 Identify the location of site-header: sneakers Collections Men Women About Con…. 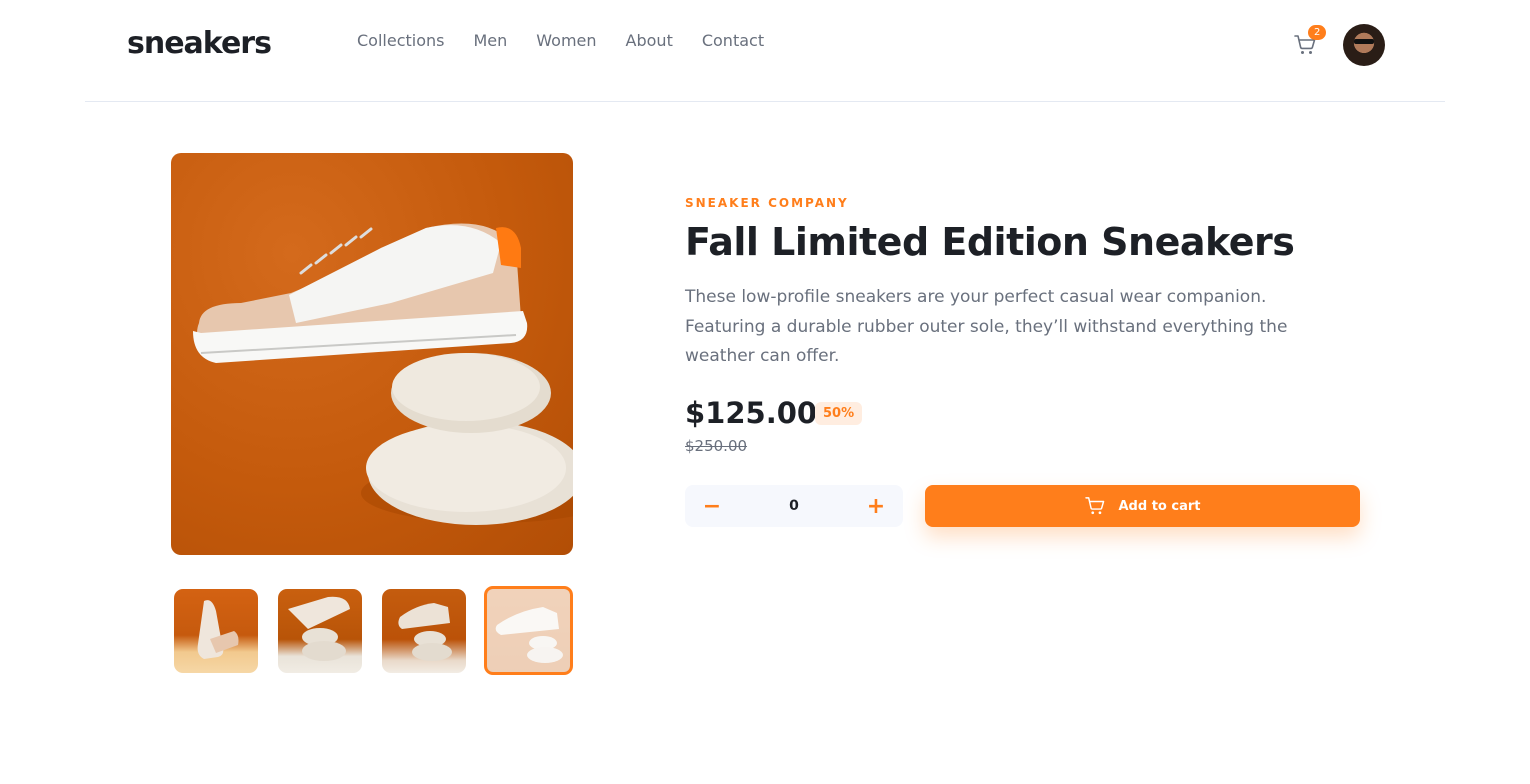
(765, 51).